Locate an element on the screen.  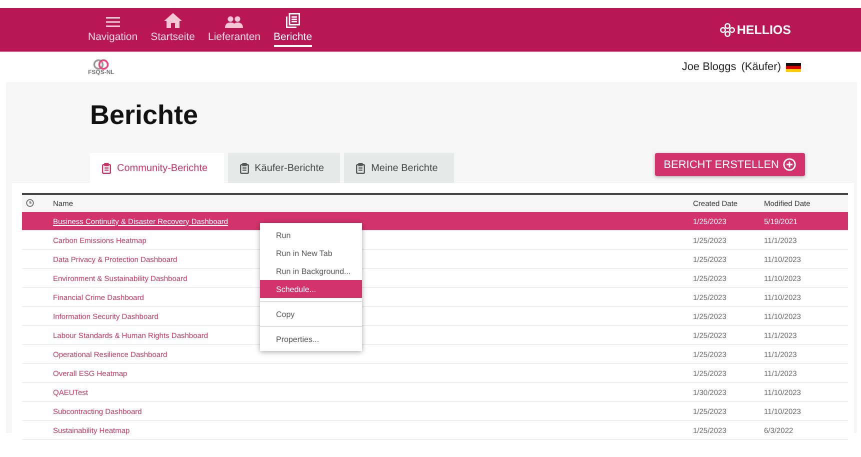
create-report-button: BERICHT ERSTELLEN is located at coordinates (729, 164).